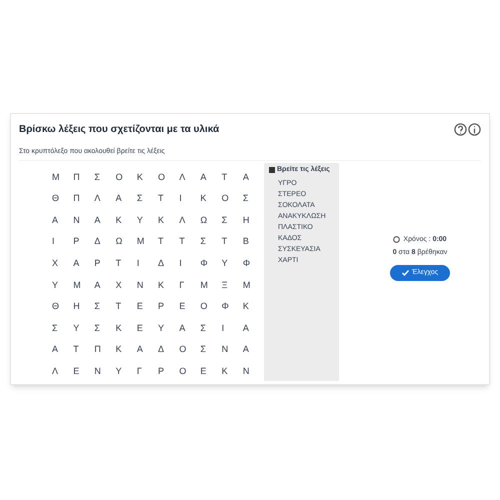 The width and height of the screenshot is (500, 500). I want to click on help-icon, so click(460, 129).